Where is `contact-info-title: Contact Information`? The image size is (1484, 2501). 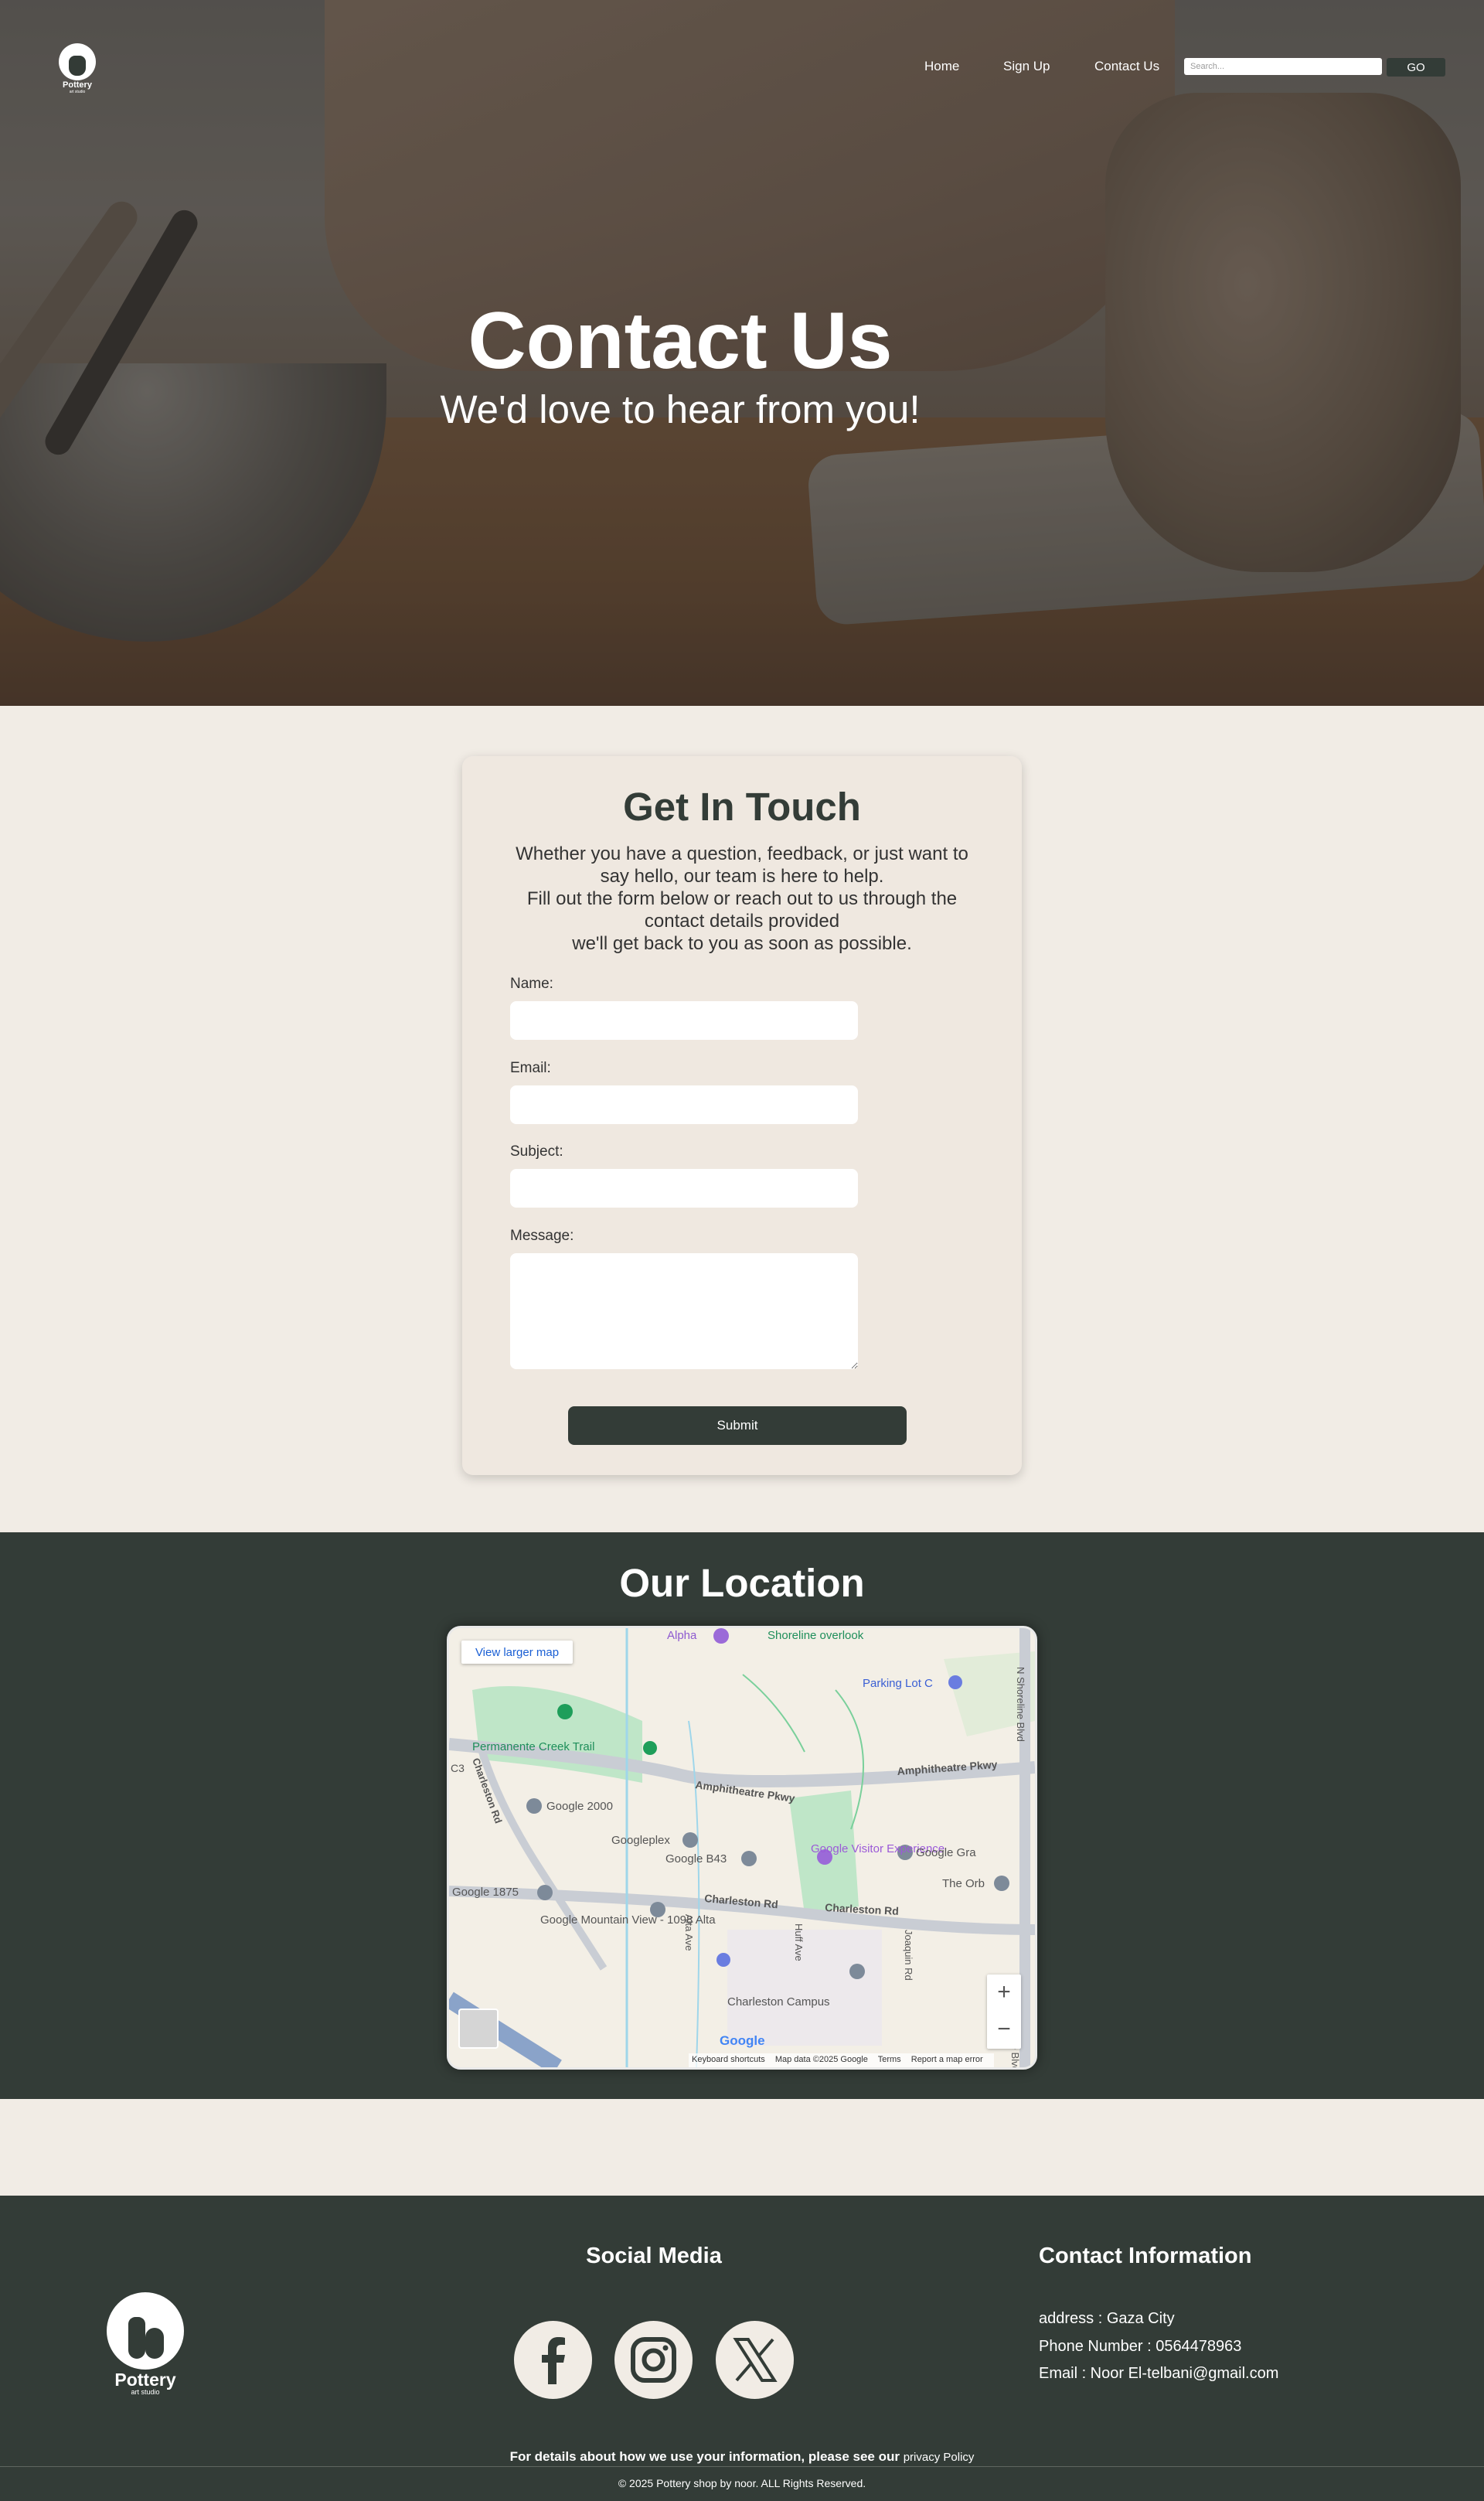
contact-info-title: Contact Information is located at coordinates (1145, 2256).